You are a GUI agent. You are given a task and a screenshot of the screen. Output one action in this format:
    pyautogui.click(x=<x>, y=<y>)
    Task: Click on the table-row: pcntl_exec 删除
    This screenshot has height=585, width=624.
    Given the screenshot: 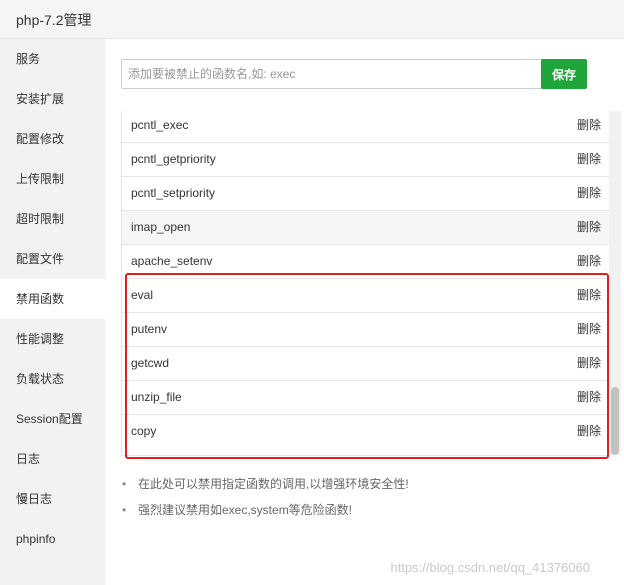 What is the action you would take?
    pyautogui.click(x=365, y=126)
    